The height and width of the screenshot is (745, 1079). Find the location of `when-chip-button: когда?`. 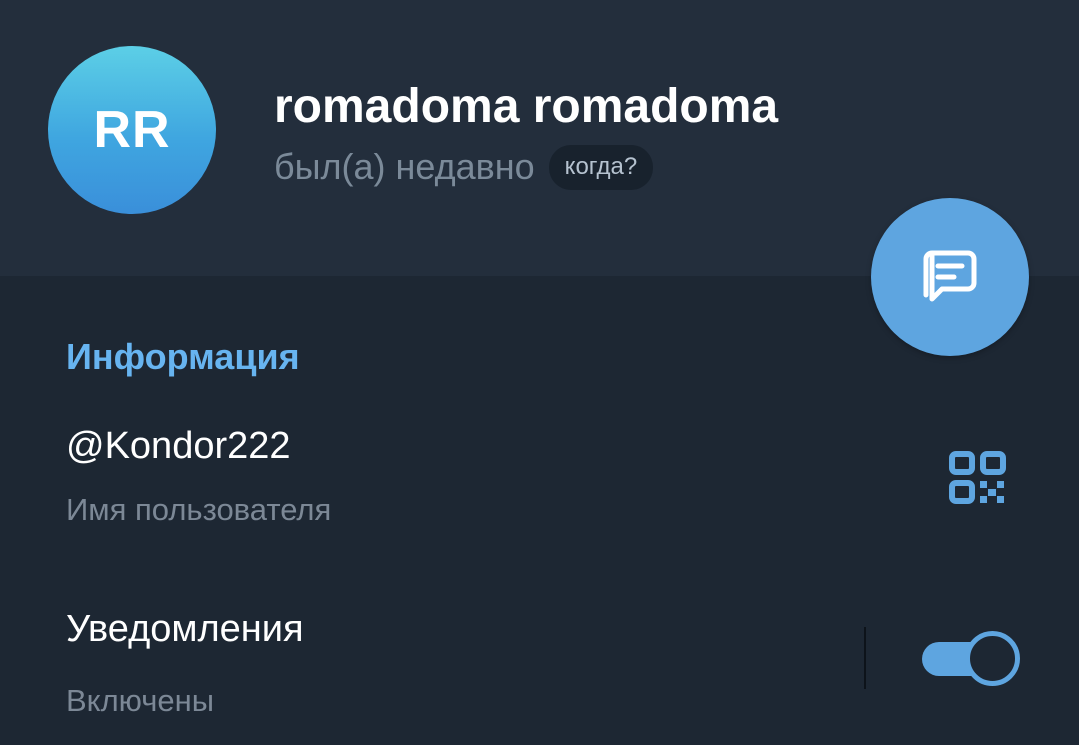

when-chip-button: когда? is located at coordinates (601, 167).